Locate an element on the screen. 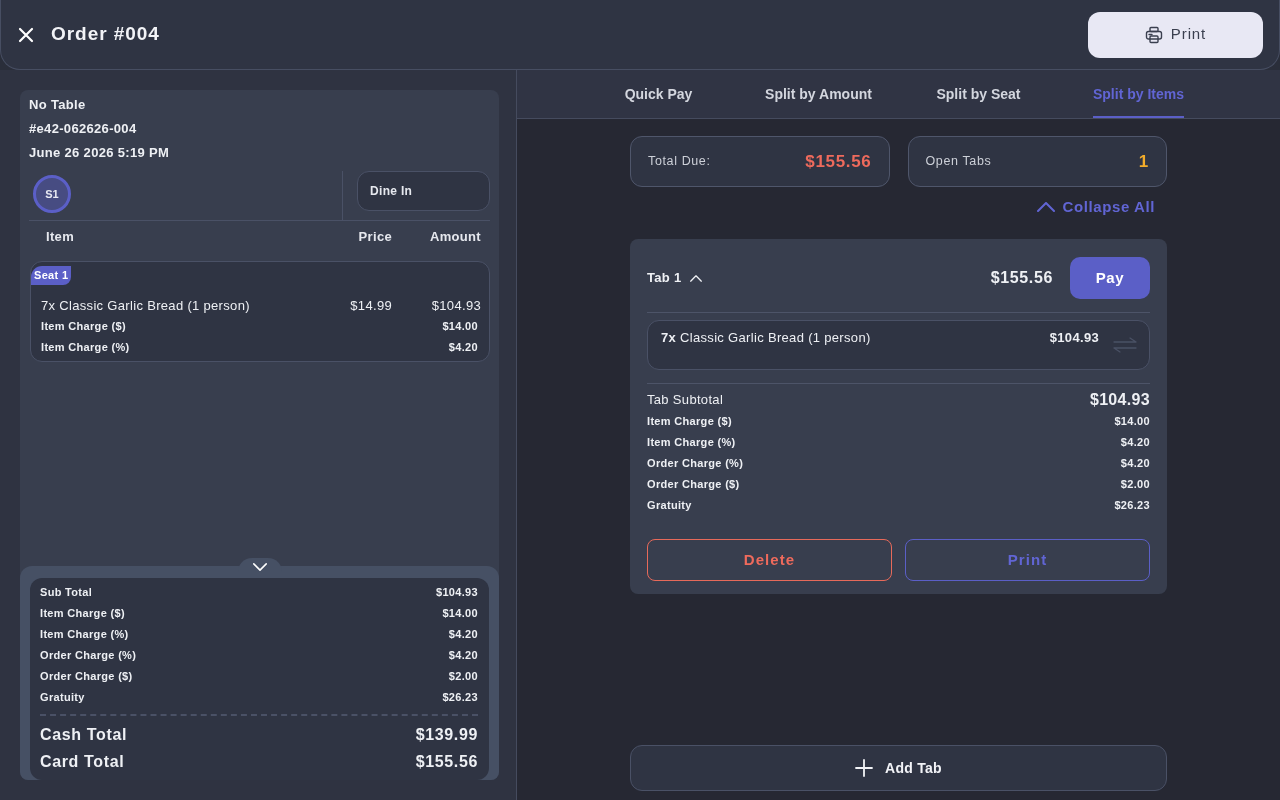  total-amount: $139.99 is located at coordinates (446, 735).